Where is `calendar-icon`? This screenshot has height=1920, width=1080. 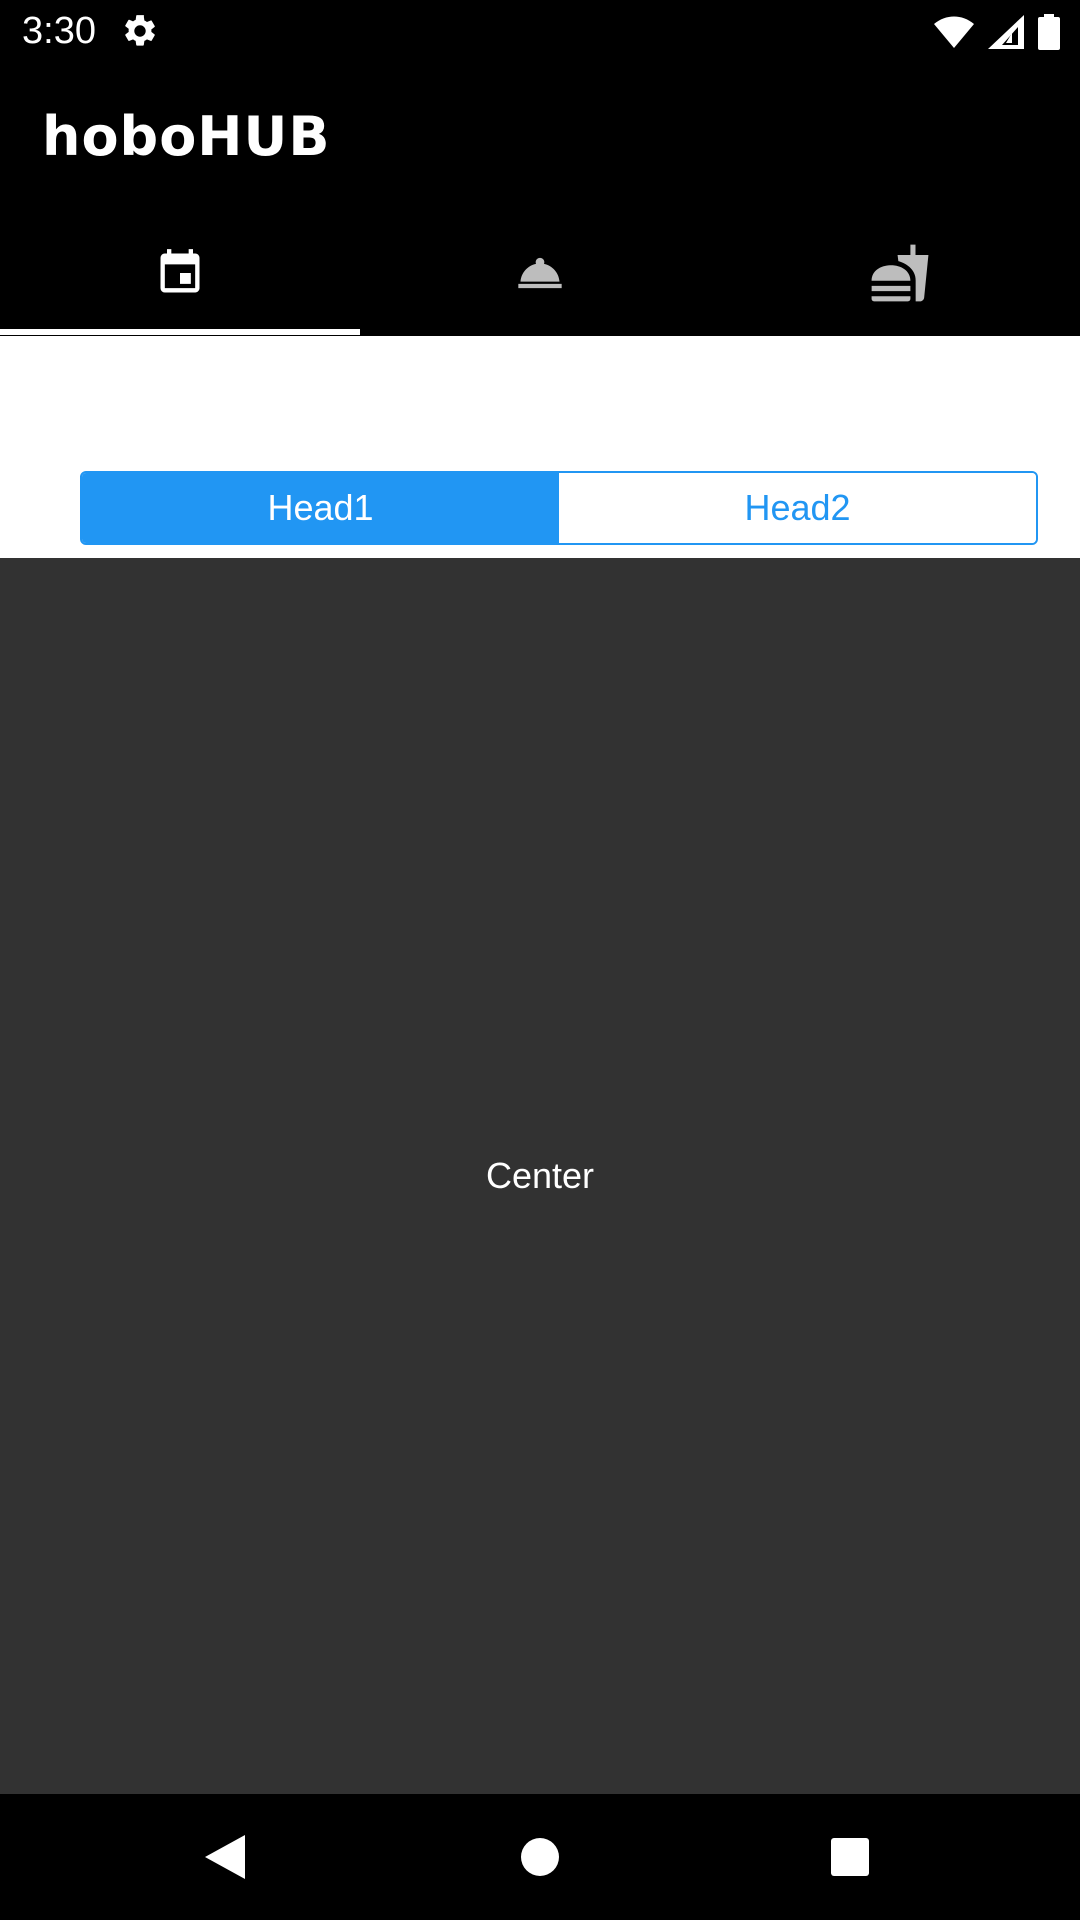
calendar-icon is located at coordinates (180, 271).